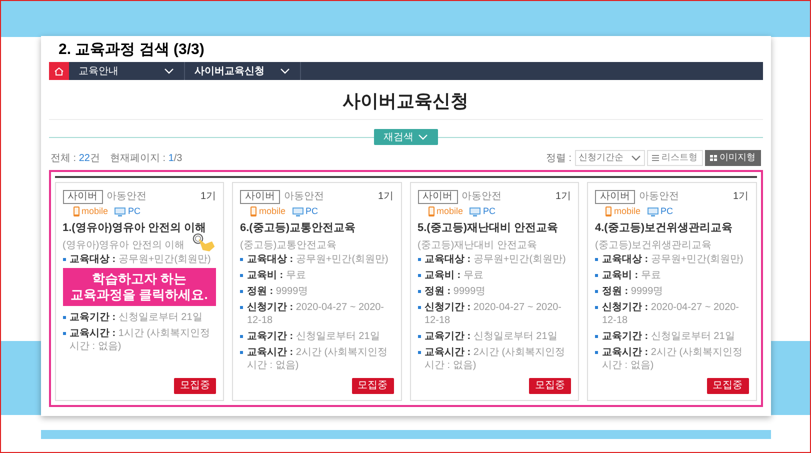  Describe the element at coordinates (671, 228) in the screenshot. I see `course-title: 4.(중고등)보건위생관리교육` at that location.